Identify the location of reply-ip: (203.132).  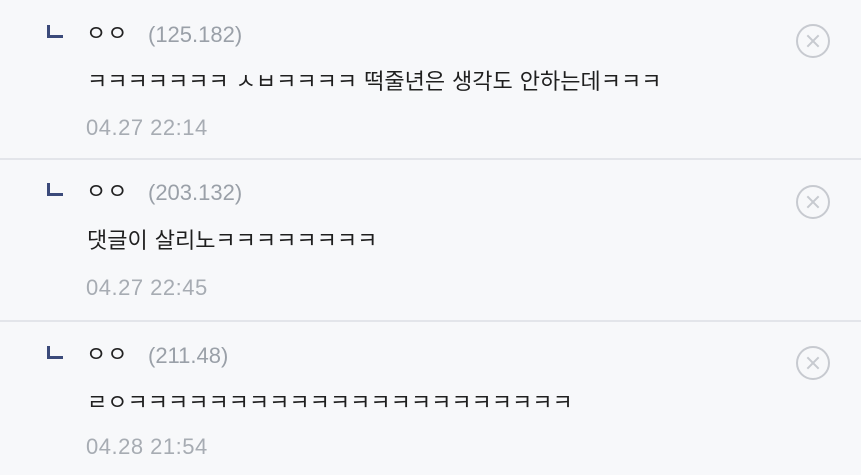
(195, 192).